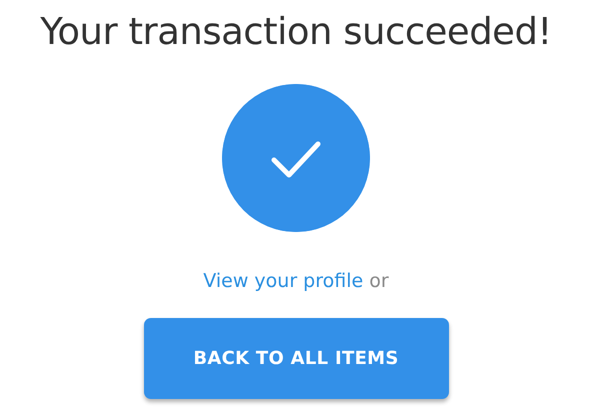 The width and height of the screenshot is (592, 409). Describe the element at coordinates (283, 281) in the screenshot. I see `profile-link: View your profile` at that location.